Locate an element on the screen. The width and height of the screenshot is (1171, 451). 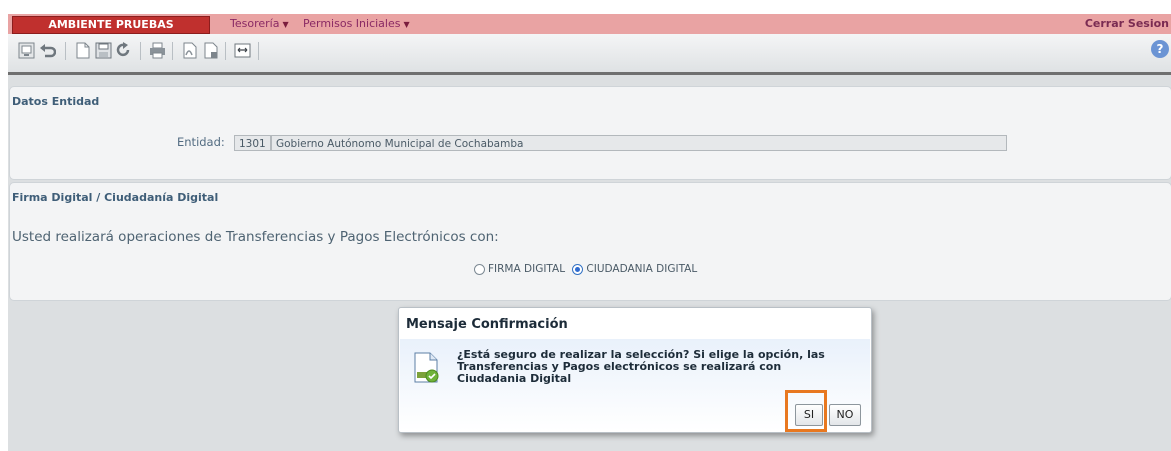
signature-options: FIRMA DIGITAL CIUDADANIA DIGITAL is located at coordinates (587, 269).